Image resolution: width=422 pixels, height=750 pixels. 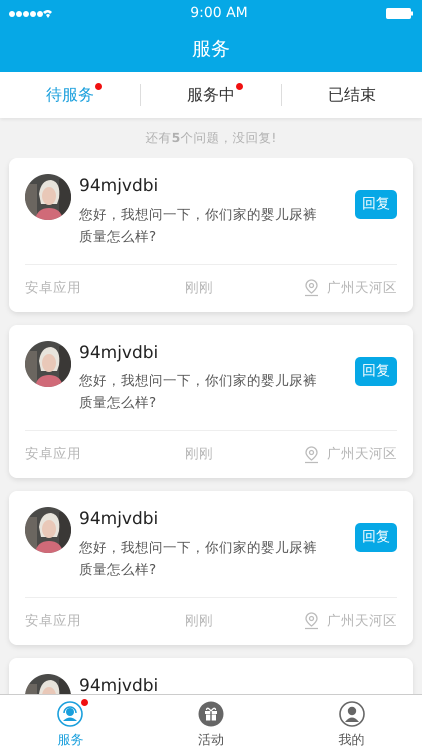 What do you see at coordinates (211, 49) in the screenshot?
I see `page-title: 服务` at bounding box center [211, 49].